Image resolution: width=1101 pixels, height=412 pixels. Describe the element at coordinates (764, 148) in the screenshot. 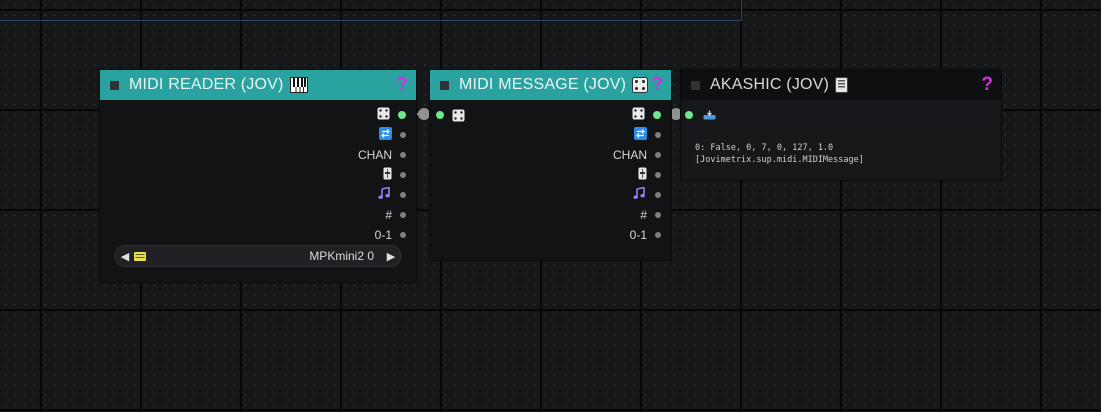

I see `preview-line: 0: False, 0, 7, 0, 127, 1.0` at that location.